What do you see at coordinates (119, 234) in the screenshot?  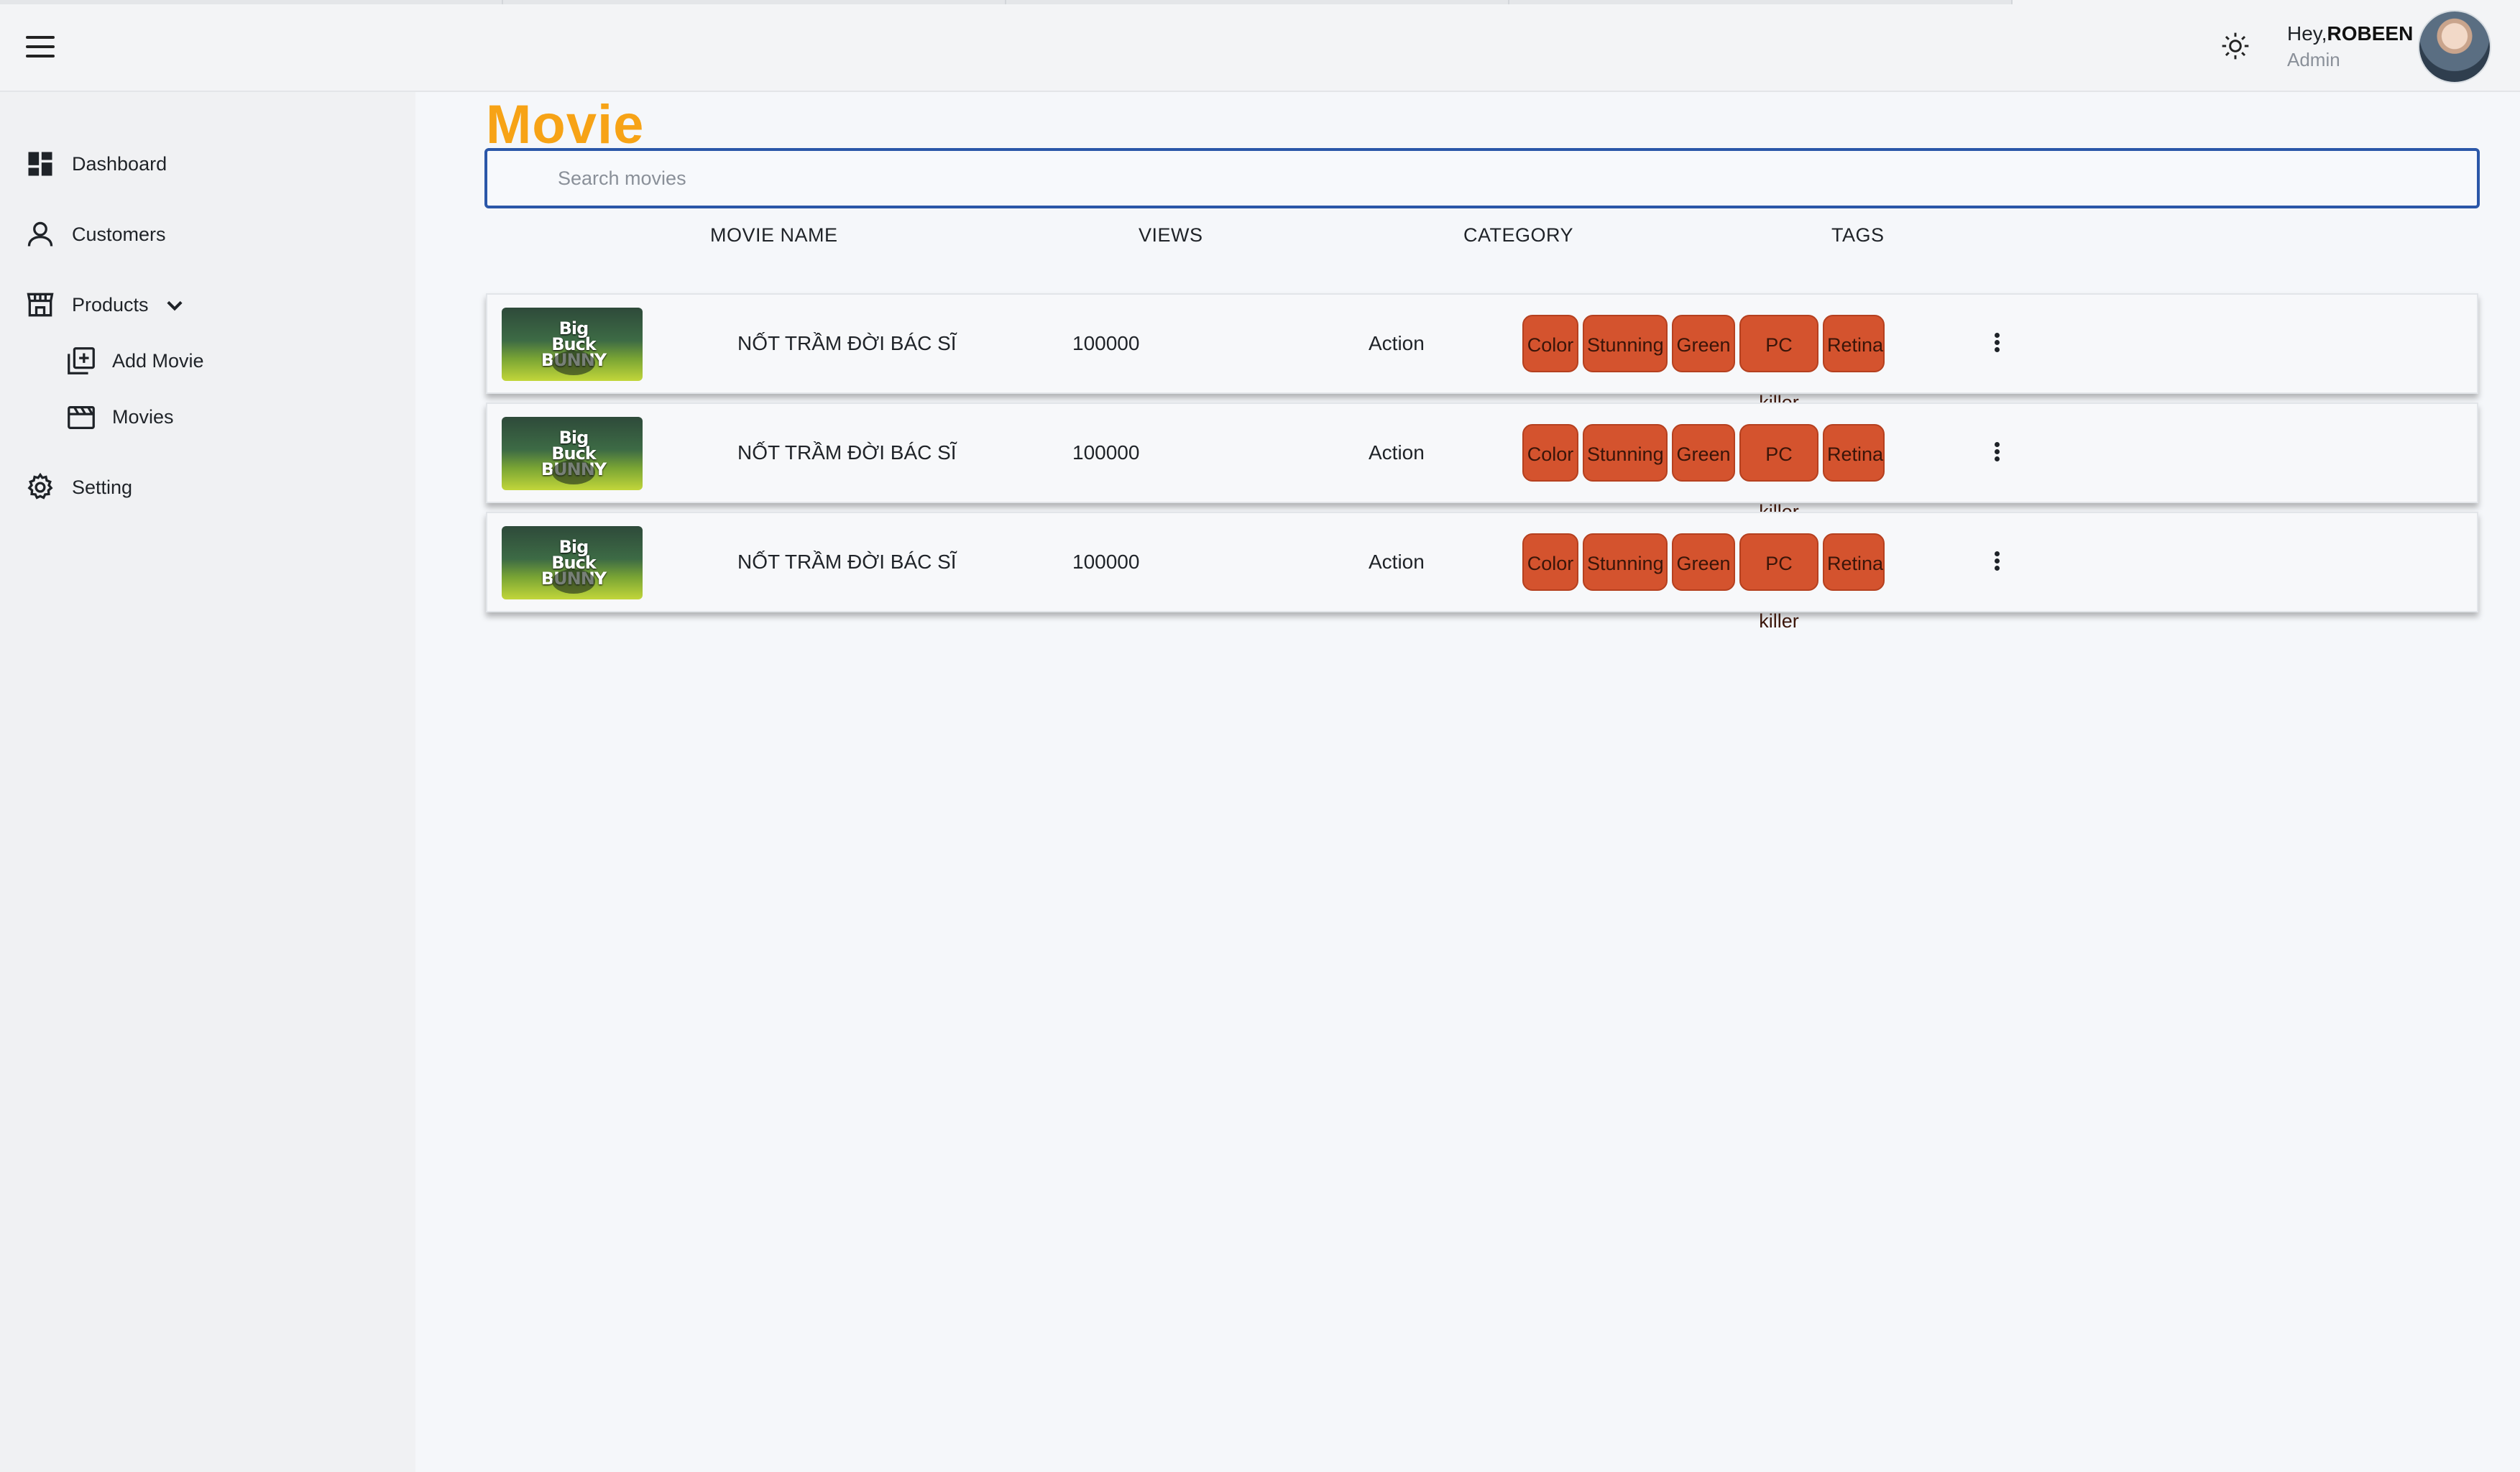 I see `sidebar-item-label: Customers` at bounding box center [119, 234].